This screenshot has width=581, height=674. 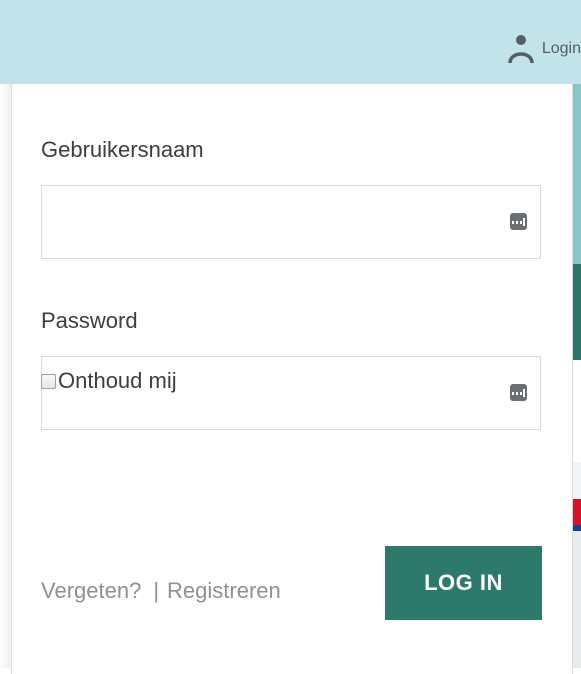 I want to click on username-input, so click(x=274, y=222).